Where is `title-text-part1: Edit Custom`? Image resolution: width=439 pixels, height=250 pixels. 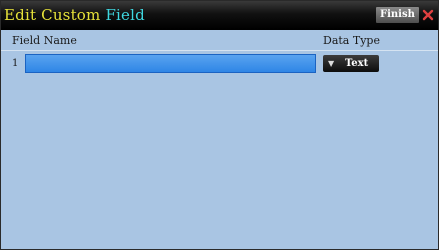 title-text-part1: Edit Custom is located at coordinates (52, 15).